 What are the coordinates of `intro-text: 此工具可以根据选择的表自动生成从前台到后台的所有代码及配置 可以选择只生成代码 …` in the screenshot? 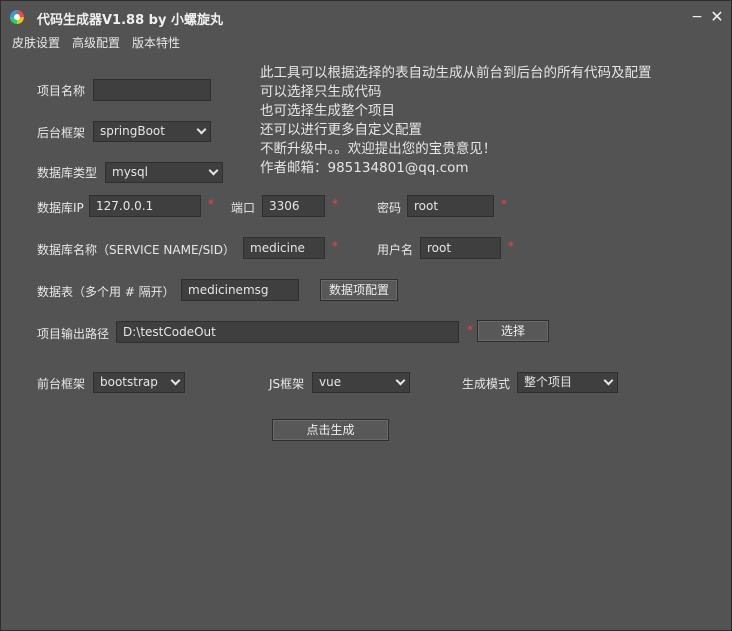 It's located at (456, 121).